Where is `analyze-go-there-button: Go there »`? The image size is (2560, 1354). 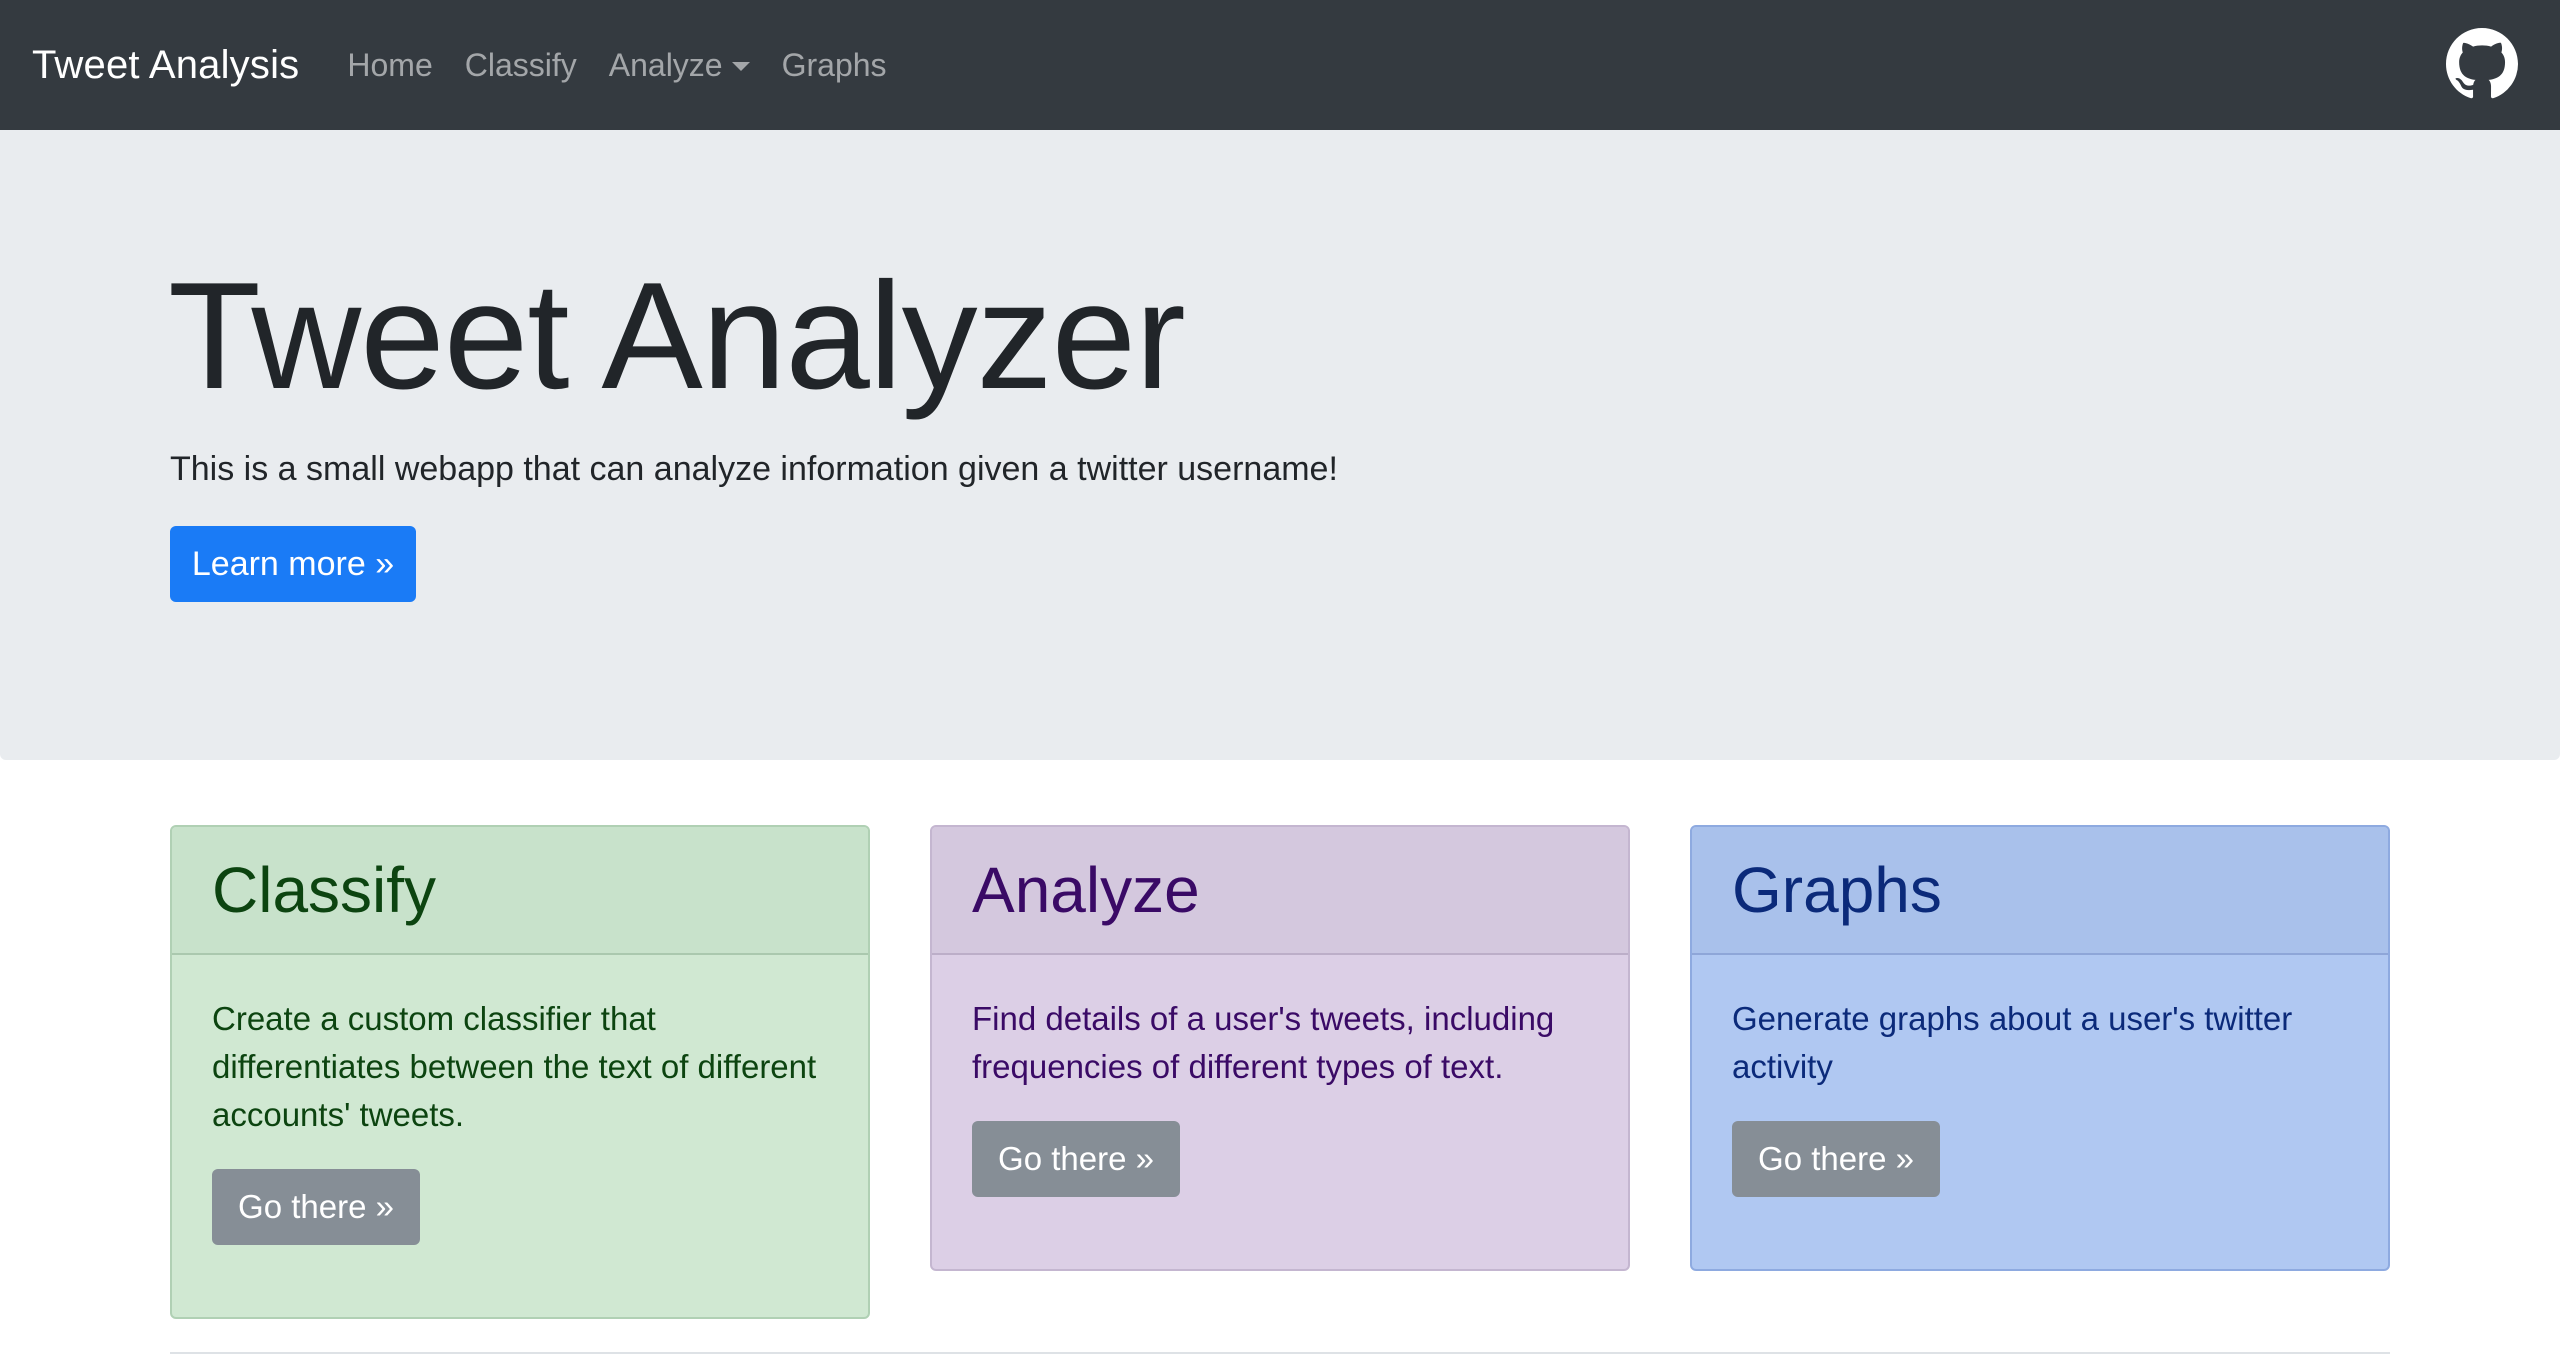 analyze-go-there-button: Go there » is located at coordinates (1076, 1159).